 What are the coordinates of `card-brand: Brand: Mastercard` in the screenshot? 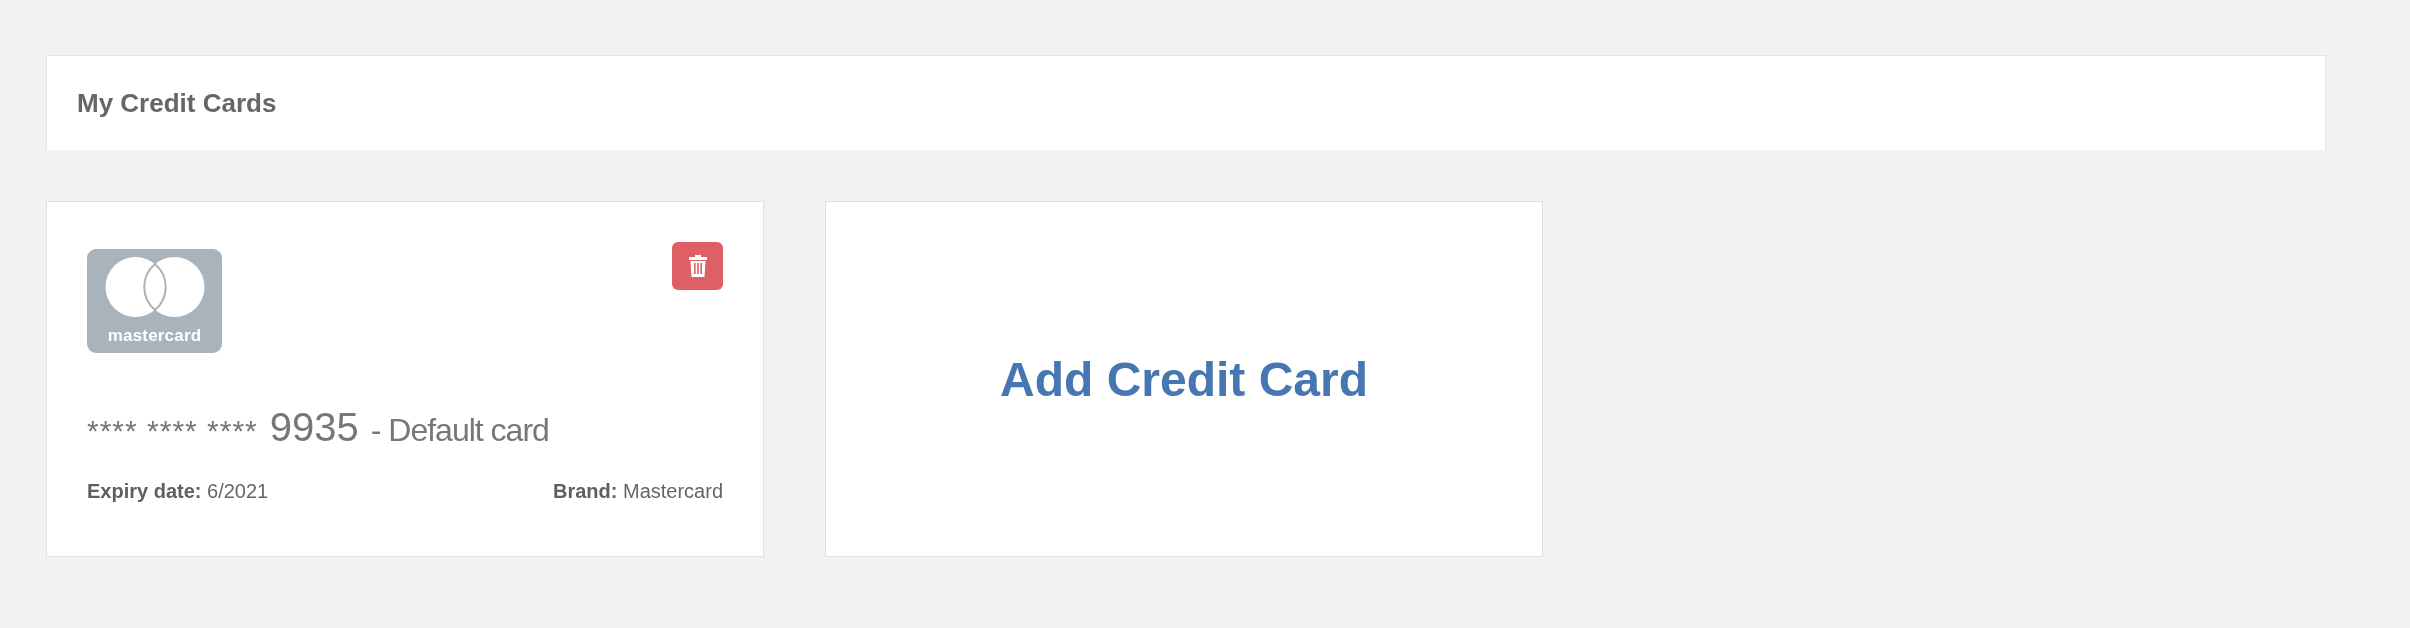 It's located at (637, 491).